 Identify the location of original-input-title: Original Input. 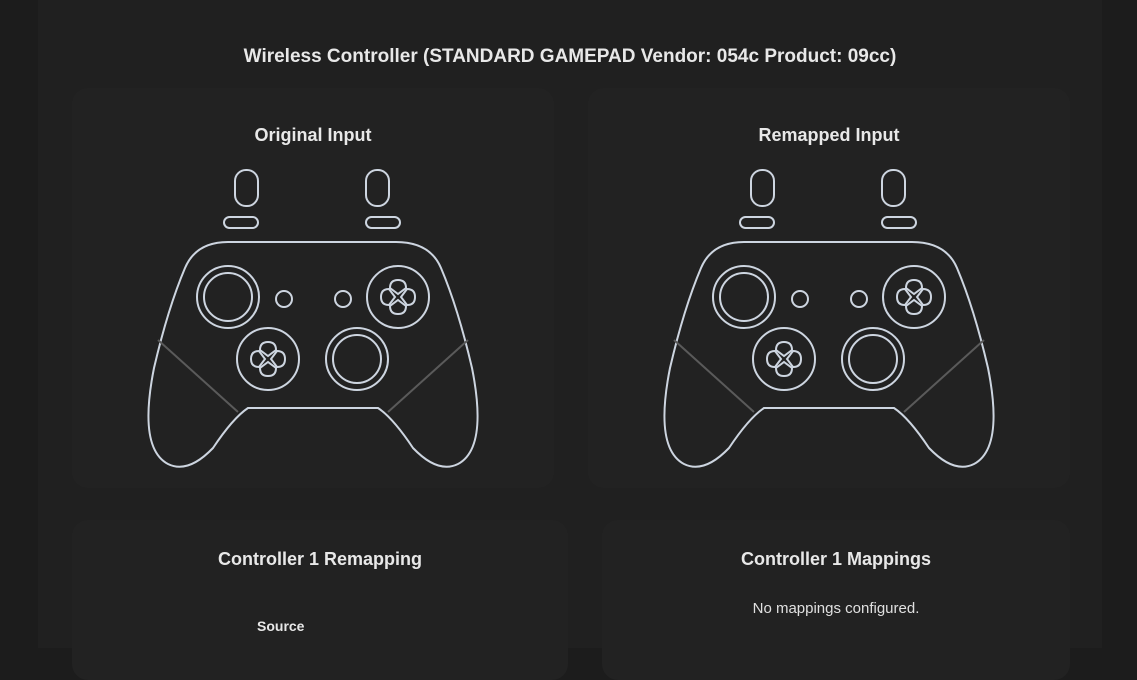
(313, 135).